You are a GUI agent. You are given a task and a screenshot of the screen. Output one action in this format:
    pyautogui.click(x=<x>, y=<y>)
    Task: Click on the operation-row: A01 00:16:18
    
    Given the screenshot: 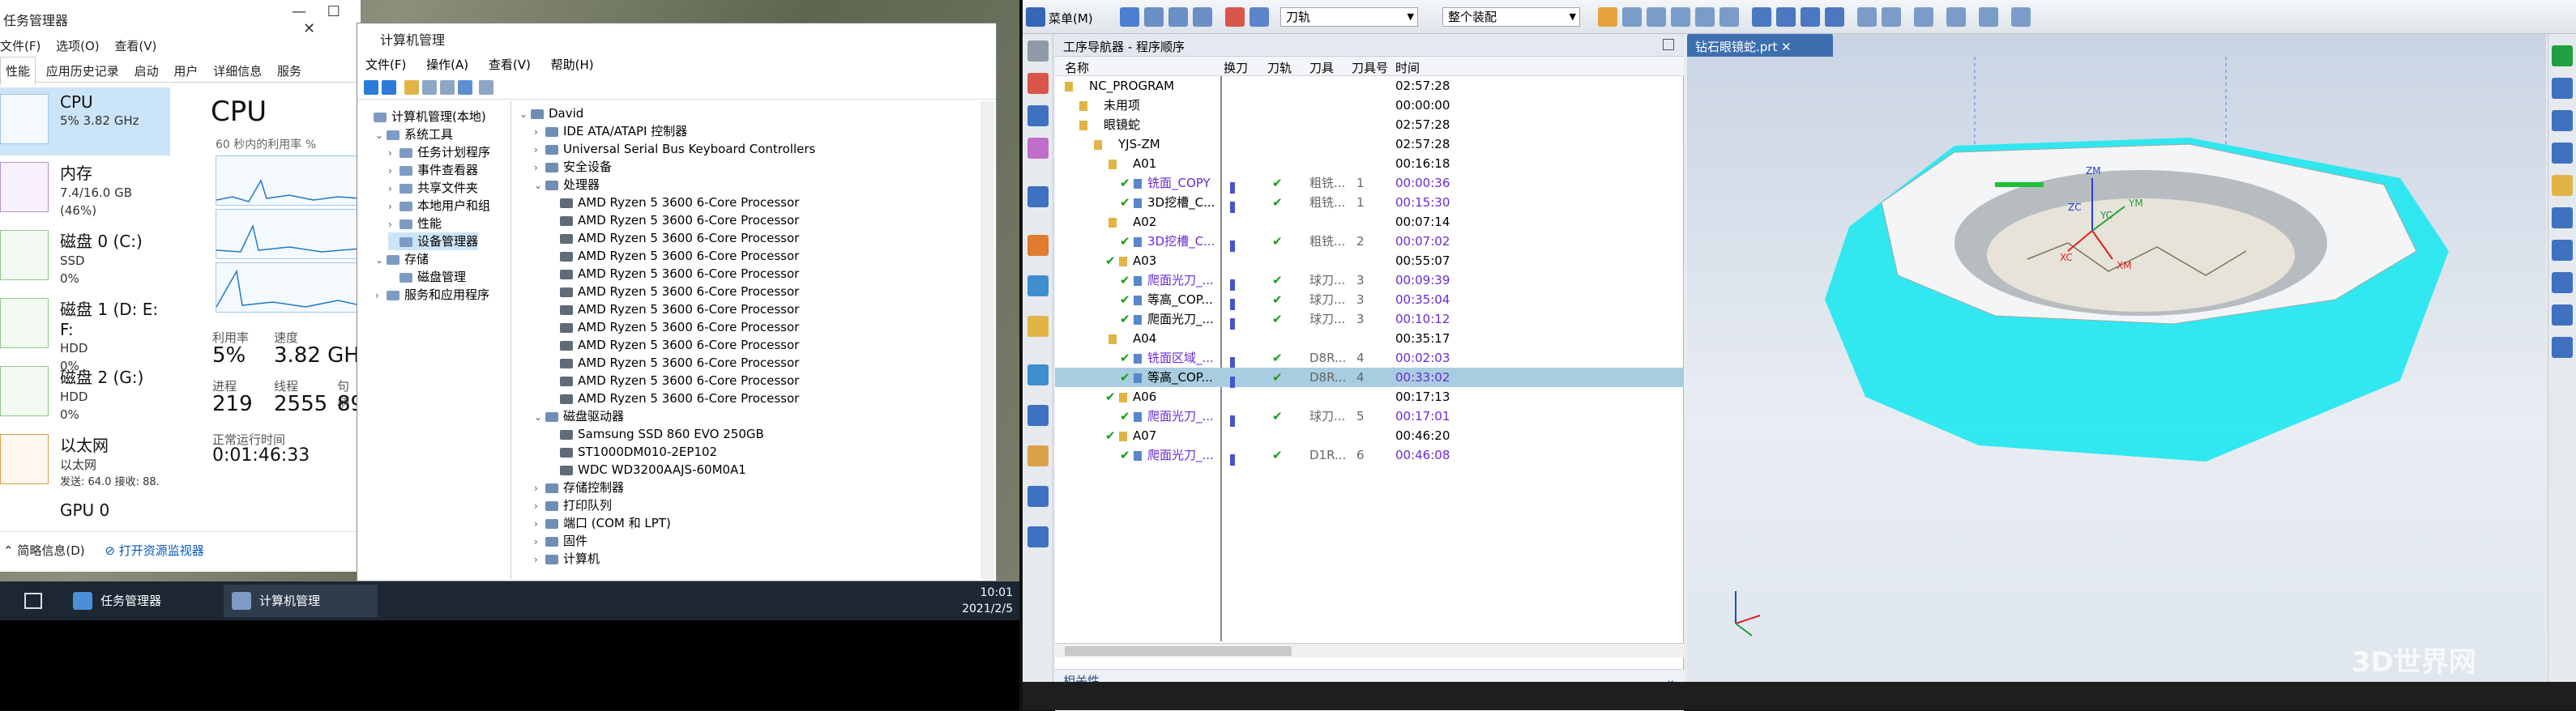 What is the action you would take?
    pyautogui.click(x=1369, y=163)
    